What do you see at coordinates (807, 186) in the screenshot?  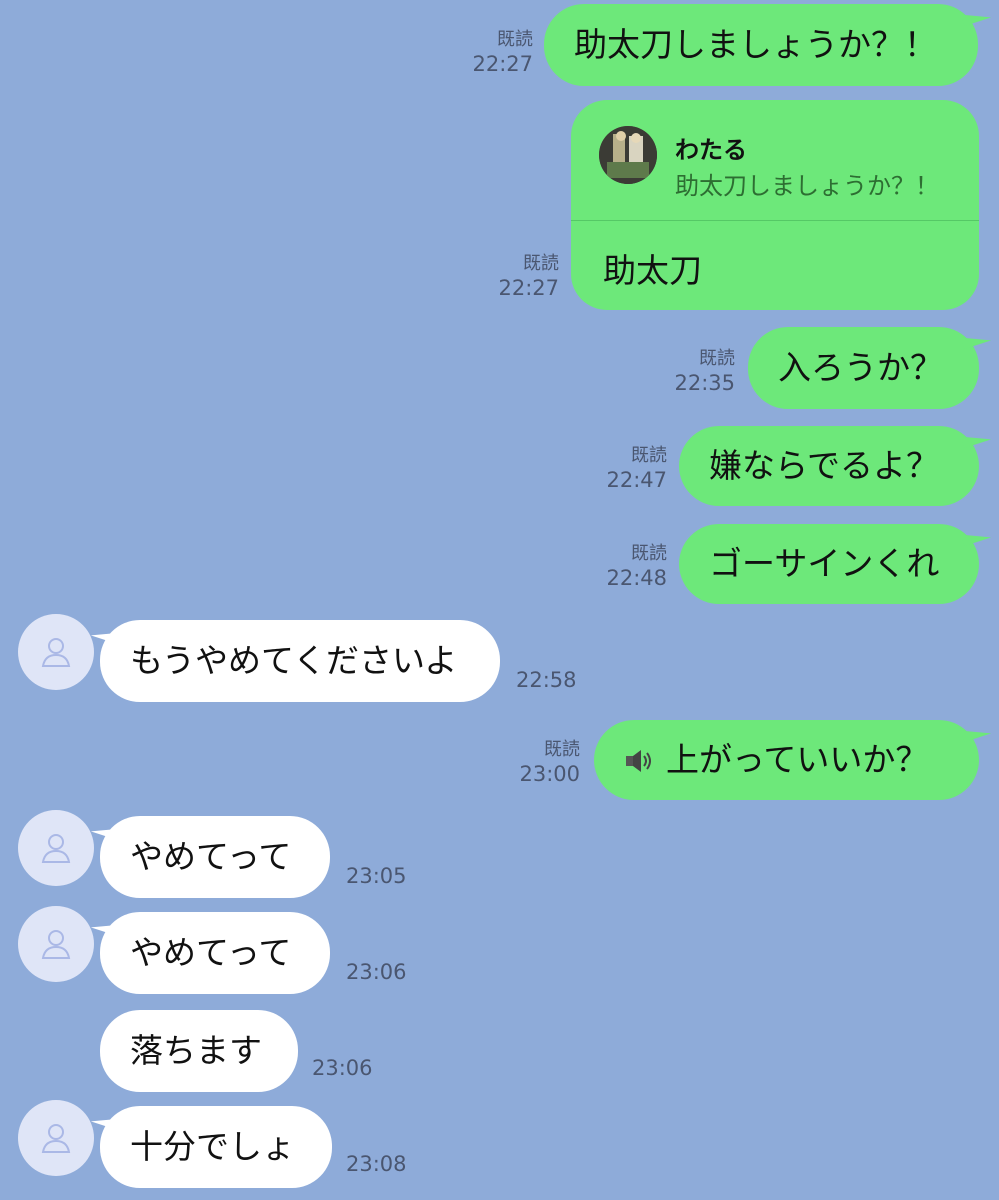 I see `reply-quoted-text: 助太刀しましょうか？！` at bounding box center [807, 186].